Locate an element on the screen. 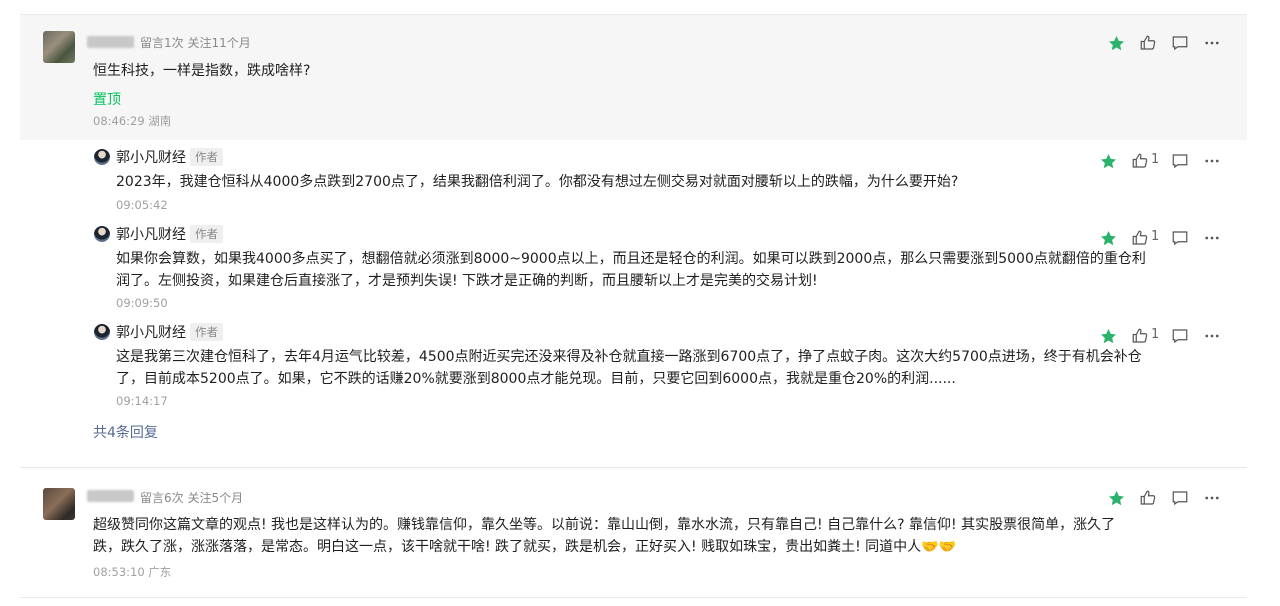 The image size is (1280, 606). reply-time: 09:09:50 is located at coordinates (142, 303).